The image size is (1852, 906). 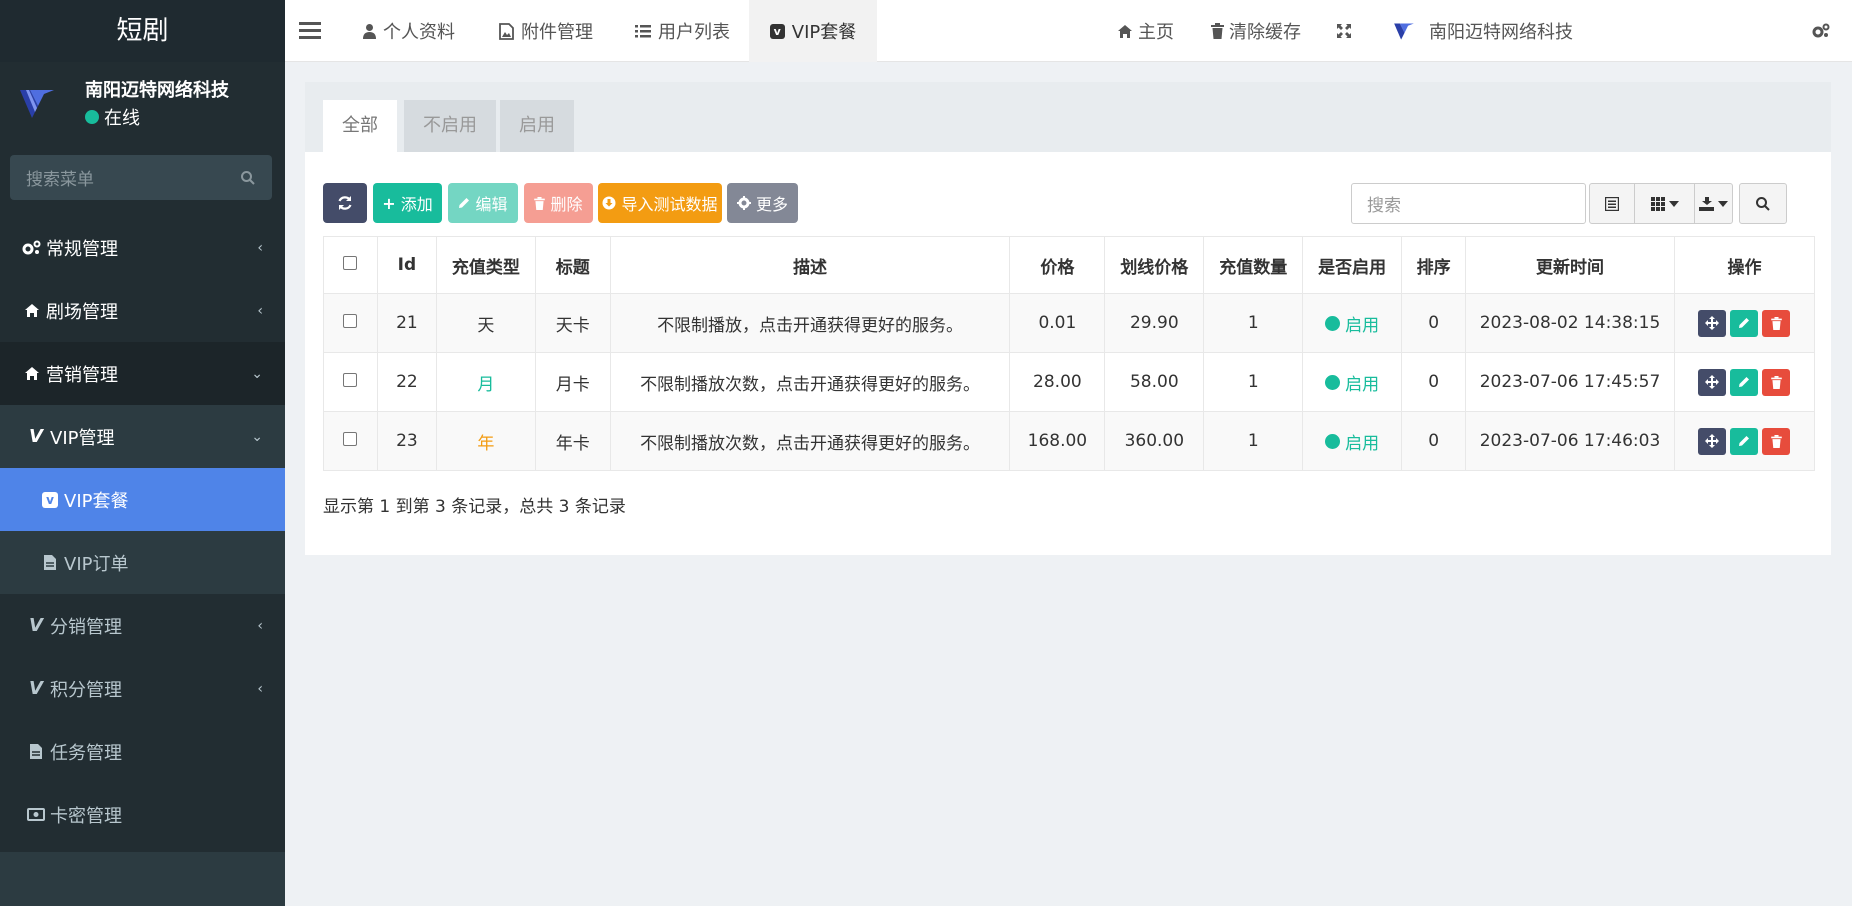 What do you see at coordinates (122, 118) in the screenshot?
I see `user-status-label: 在线` at bounding box center [122, 118].